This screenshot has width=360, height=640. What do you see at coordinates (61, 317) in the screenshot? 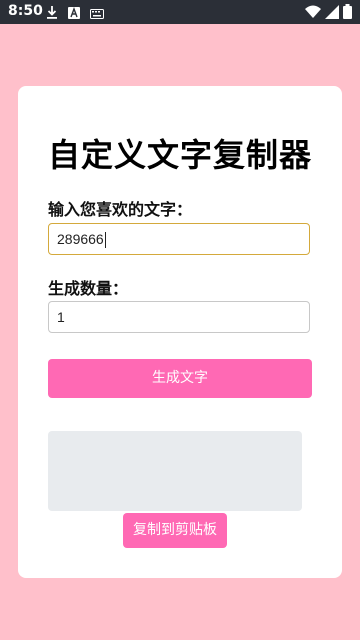
I see `count-input-value: 1` at bounding box center [61, 317].